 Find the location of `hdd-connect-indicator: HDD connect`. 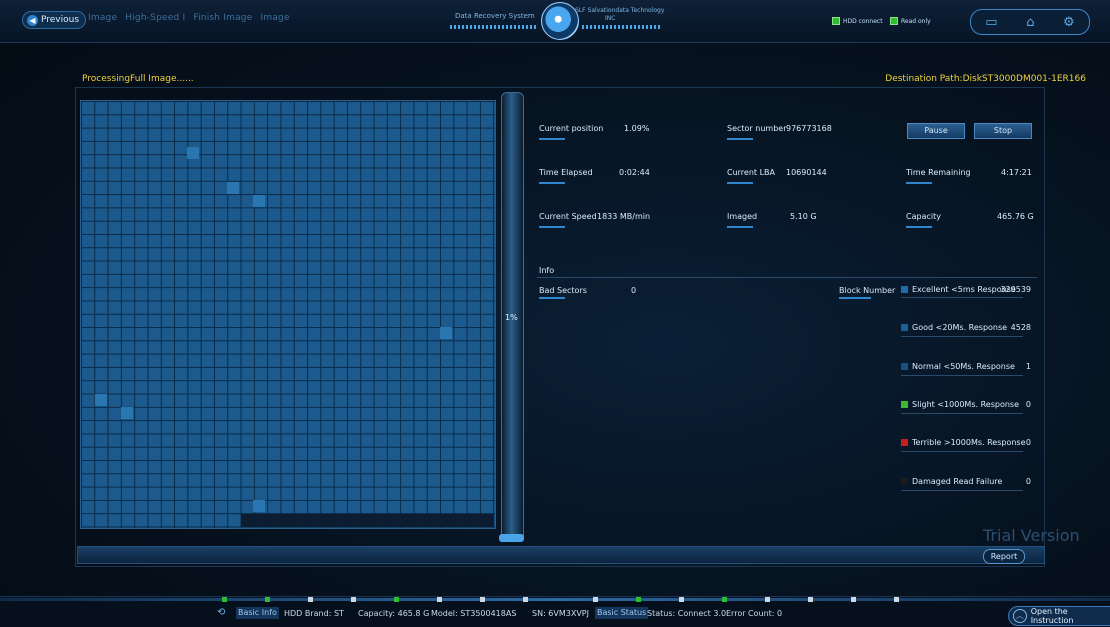

hdd-connect-indicator: HDD connect is located at coordinates (857, 21).